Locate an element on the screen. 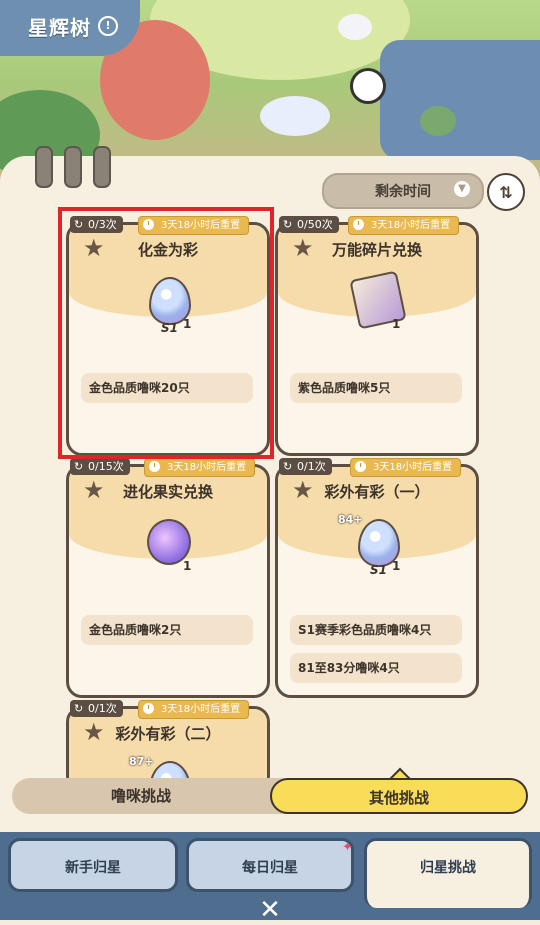 The height and width of the screenshot is (925, 540). challenge-tab-bar: 噜咪挑战 其他挑战 is located at coordinates (270, 796).